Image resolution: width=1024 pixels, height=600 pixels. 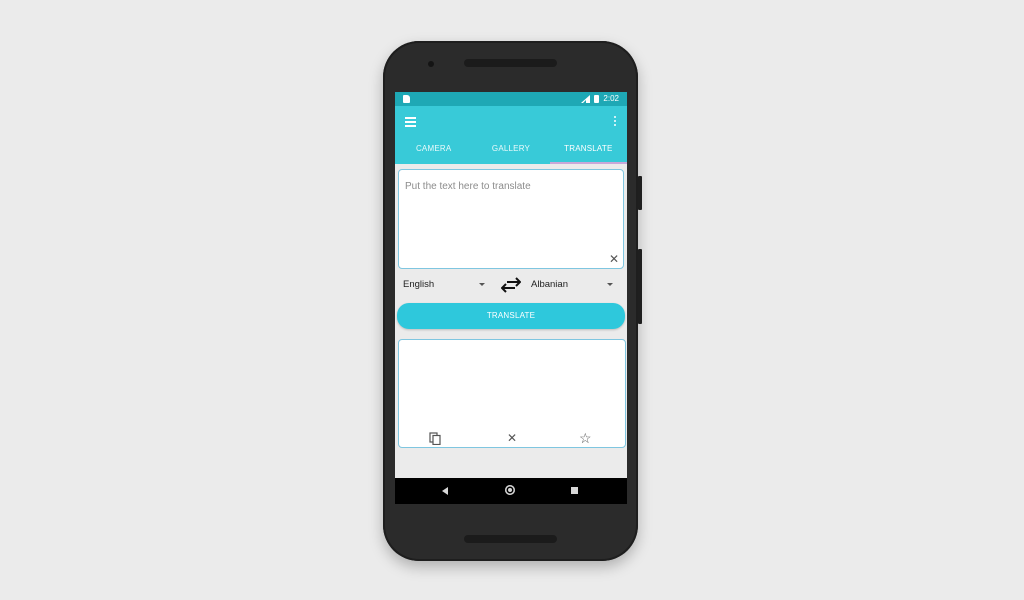 What do you see at coordinates (588, 151) in the screenshot?
I see `tab-translate: TRANSLATE` at bounding box center [588, 151].